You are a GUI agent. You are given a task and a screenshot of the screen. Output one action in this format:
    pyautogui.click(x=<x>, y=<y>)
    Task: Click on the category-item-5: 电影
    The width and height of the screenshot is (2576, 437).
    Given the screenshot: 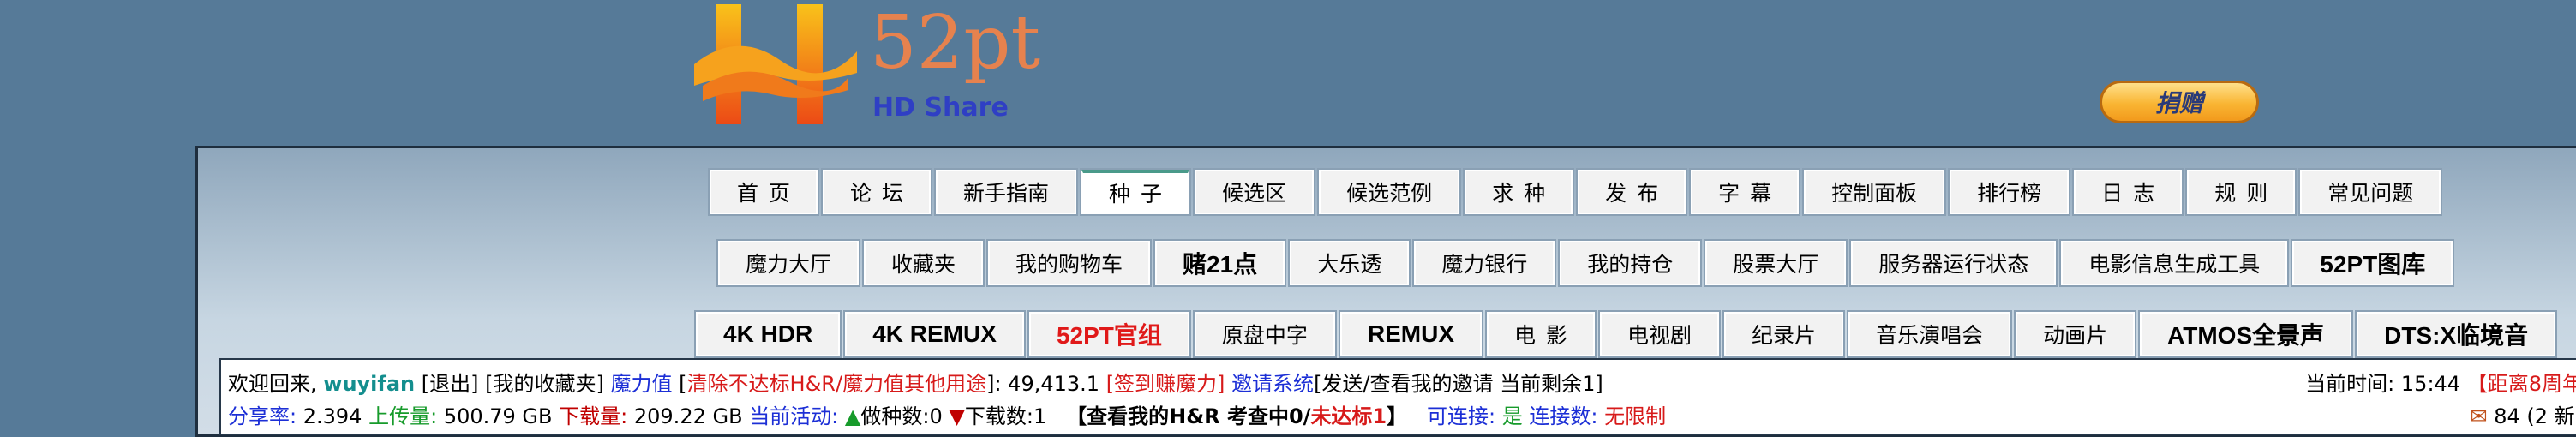 What is the action you would take?
    pyautogui.click(x=1541, y=334)
    